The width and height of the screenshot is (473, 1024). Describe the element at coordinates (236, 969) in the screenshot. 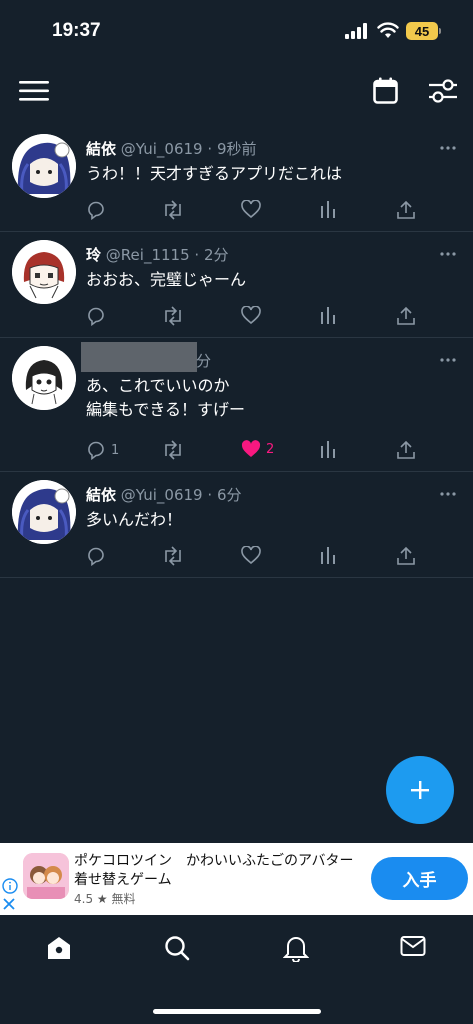

I see `bottom-nav` at that location.